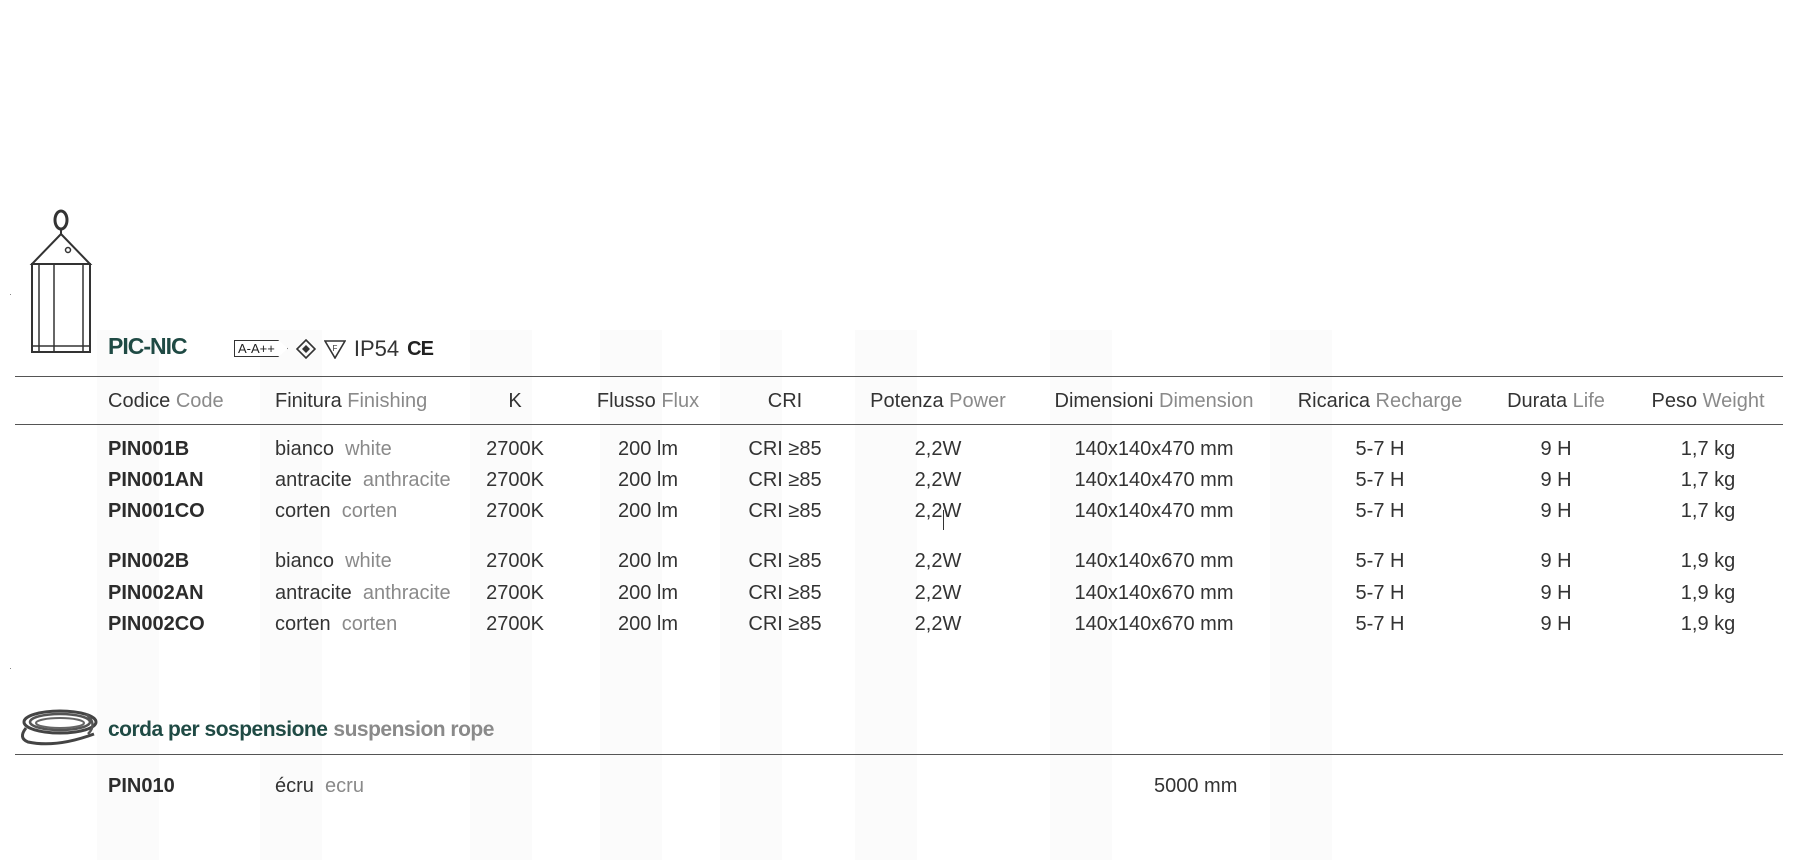 This screenshot has height=860, width=1814. What do you see at coordinates (149, 449) in the screenshot?
I see `row-code: PIN001B` at bounding box center [149, 449].